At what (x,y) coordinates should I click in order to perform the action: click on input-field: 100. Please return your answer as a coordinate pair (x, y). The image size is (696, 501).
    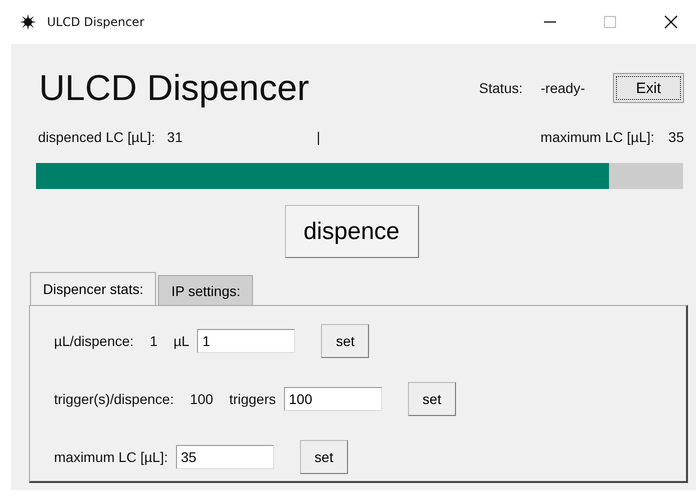
    Looking at the image, I should click on (333, 399).